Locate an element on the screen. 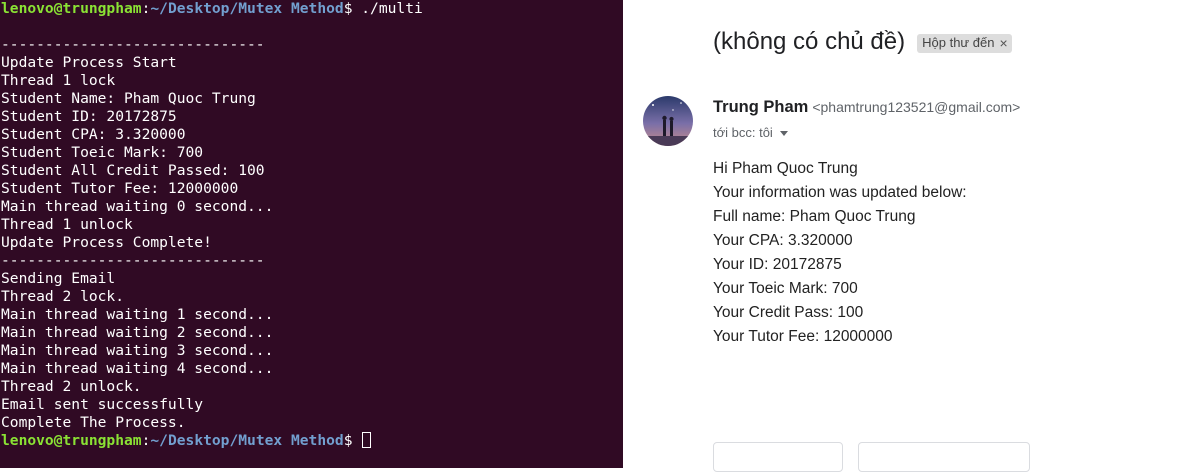 This screenshot has height=472, width=1202. sender-row: Trung Pham <phamtrung123521@gmail.com> is located at coordinates (866, 107).